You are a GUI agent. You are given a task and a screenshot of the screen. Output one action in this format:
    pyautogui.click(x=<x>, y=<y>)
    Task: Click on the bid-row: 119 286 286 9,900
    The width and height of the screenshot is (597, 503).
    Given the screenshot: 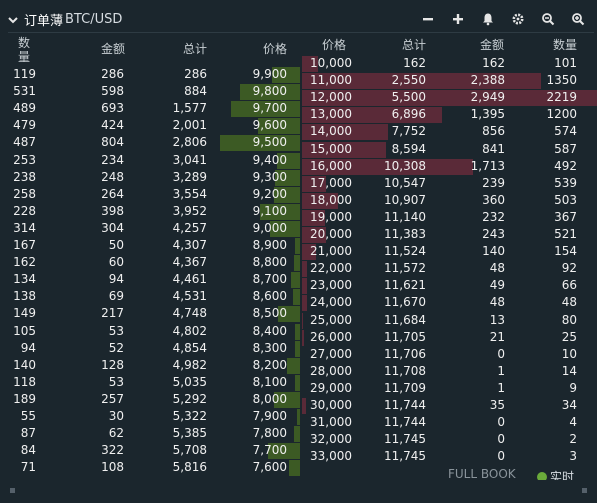 What is the action you would take?
    pyautogui.click(x=150, y=74)
    